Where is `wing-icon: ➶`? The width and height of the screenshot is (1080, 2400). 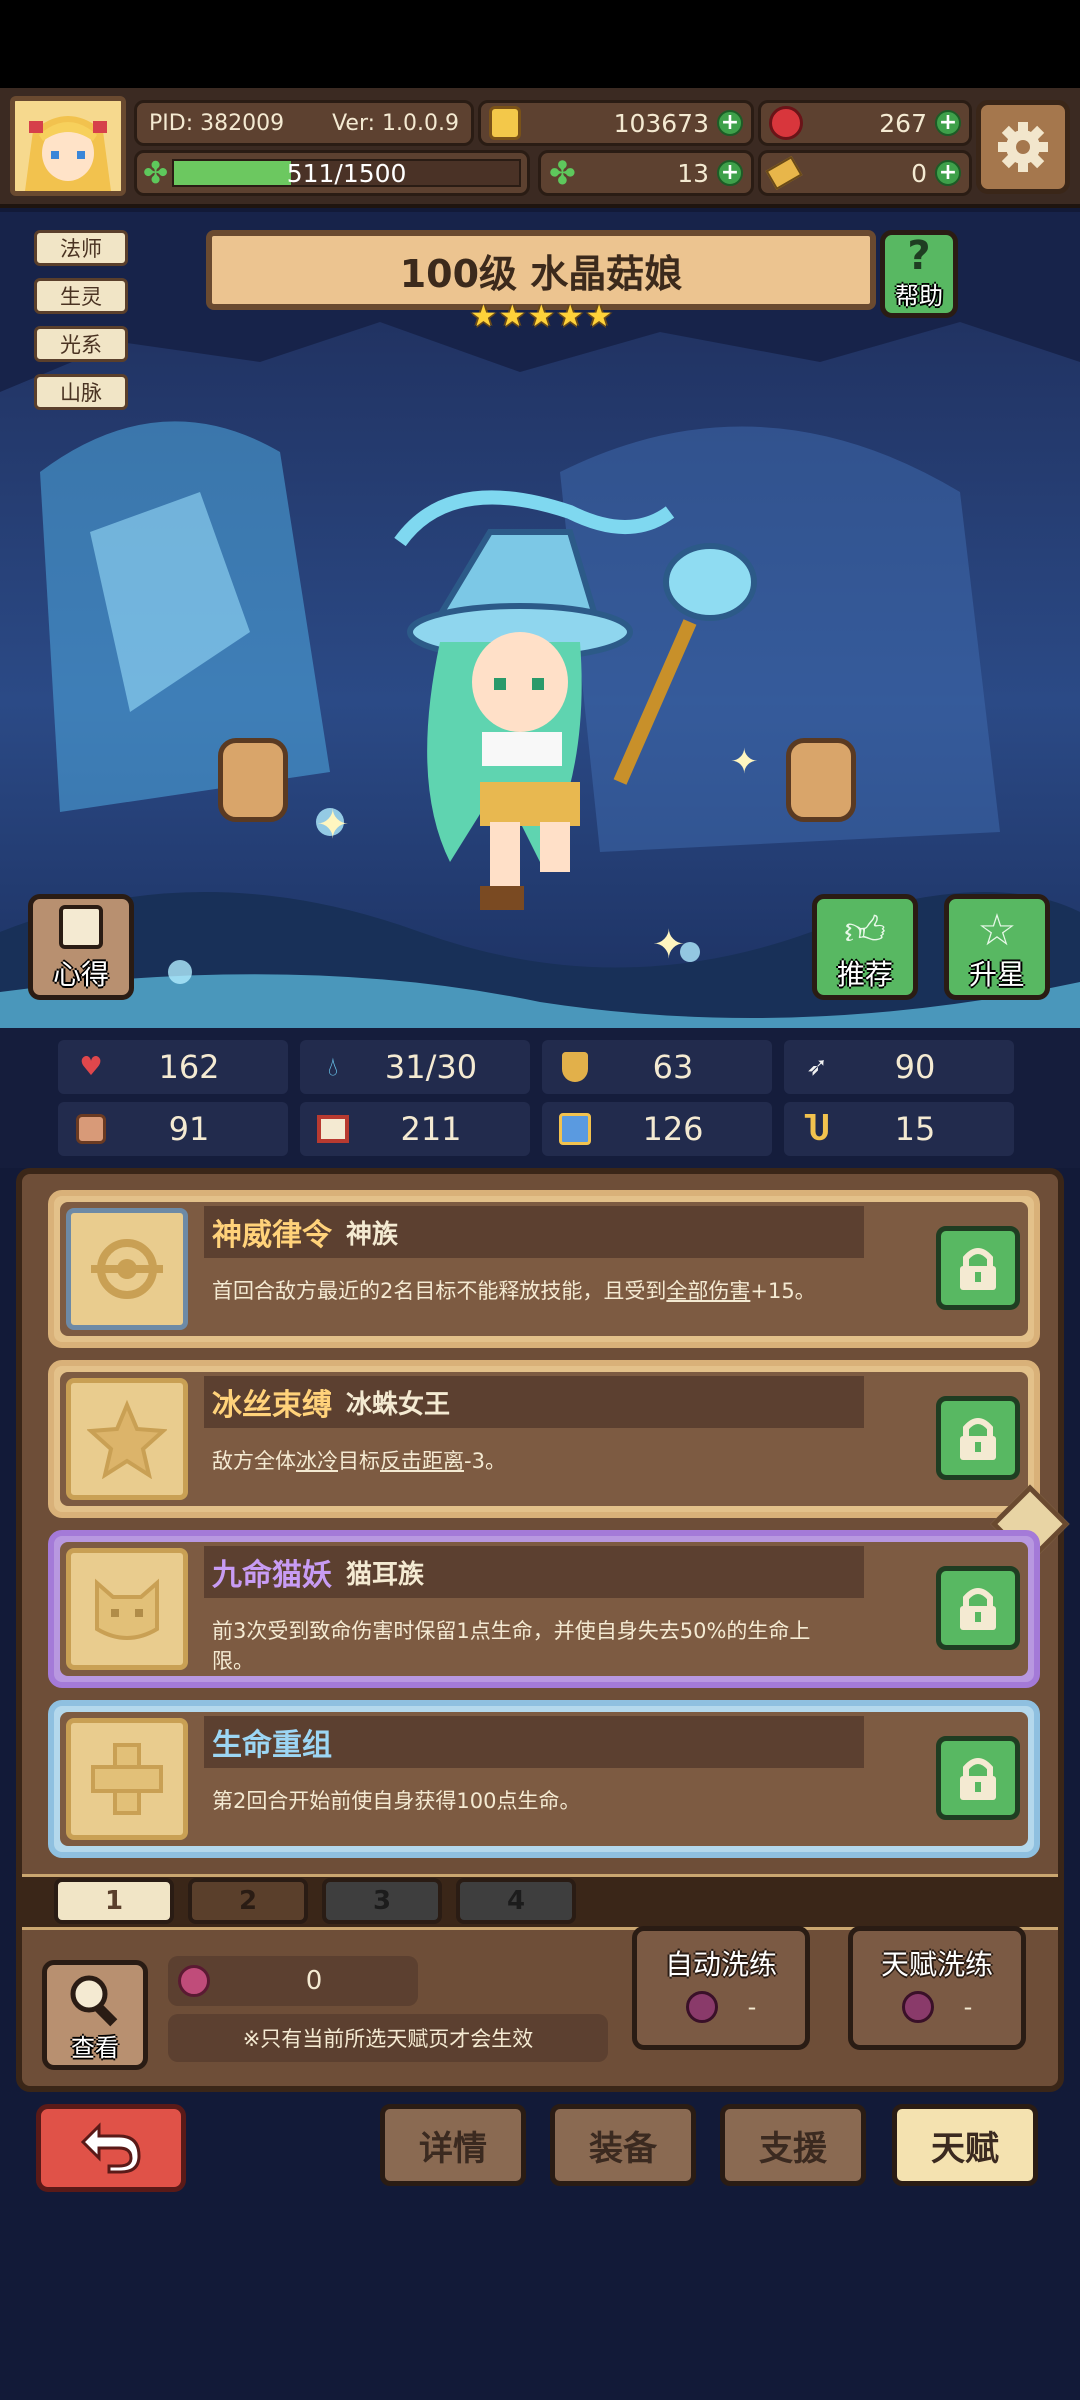 wing-icon: ➶ is located at coordinates (817, 1067).